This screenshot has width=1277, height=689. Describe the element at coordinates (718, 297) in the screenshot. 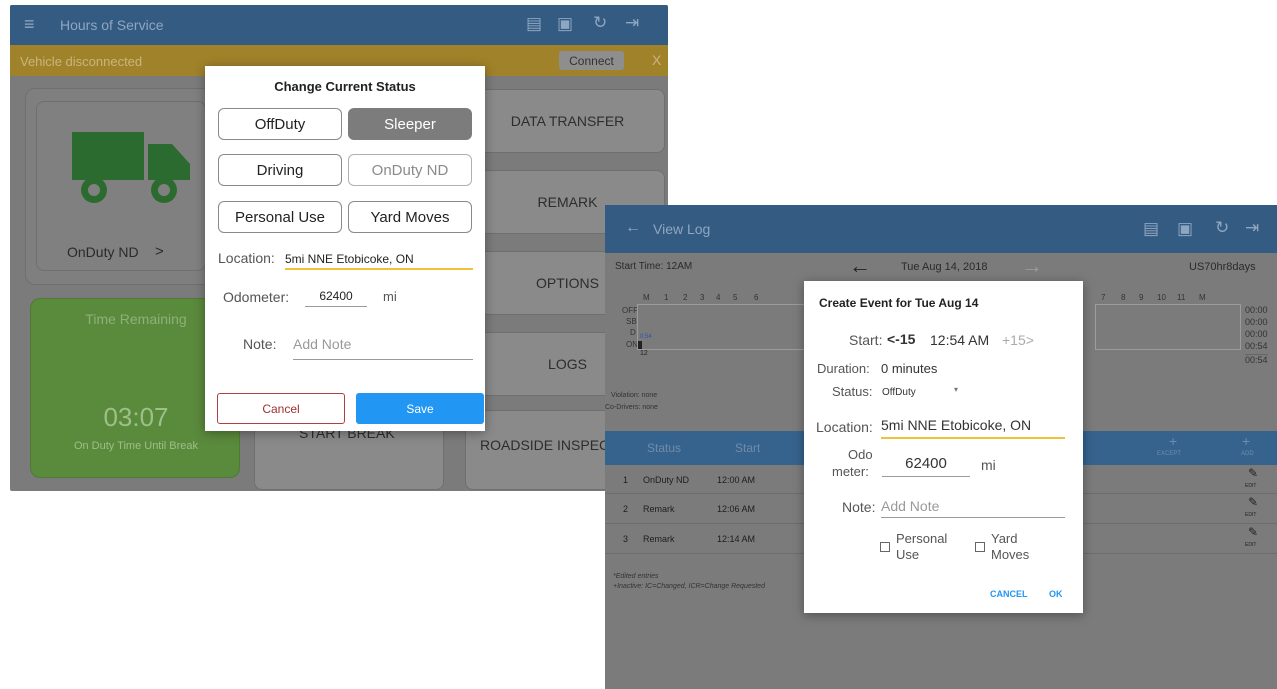

I see `grid-hour-label: 4` at that location.